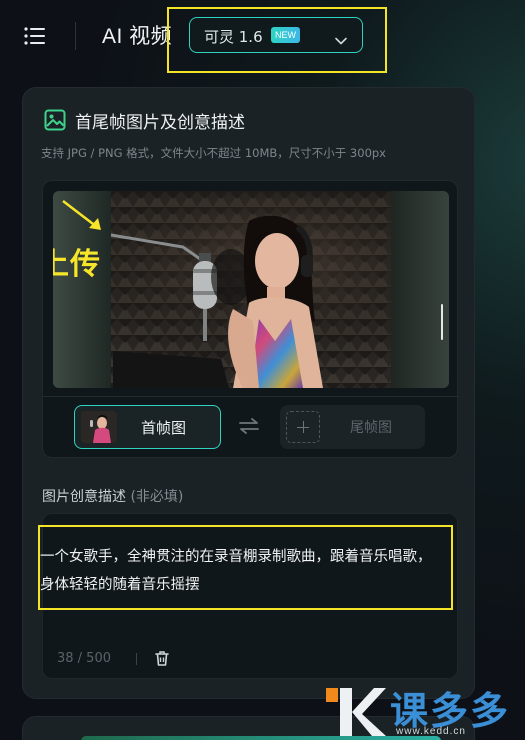  Describe the element at coordinates (233, 37) in the screenshot. I see `model-select-value: 可灵 1.6` at that location.